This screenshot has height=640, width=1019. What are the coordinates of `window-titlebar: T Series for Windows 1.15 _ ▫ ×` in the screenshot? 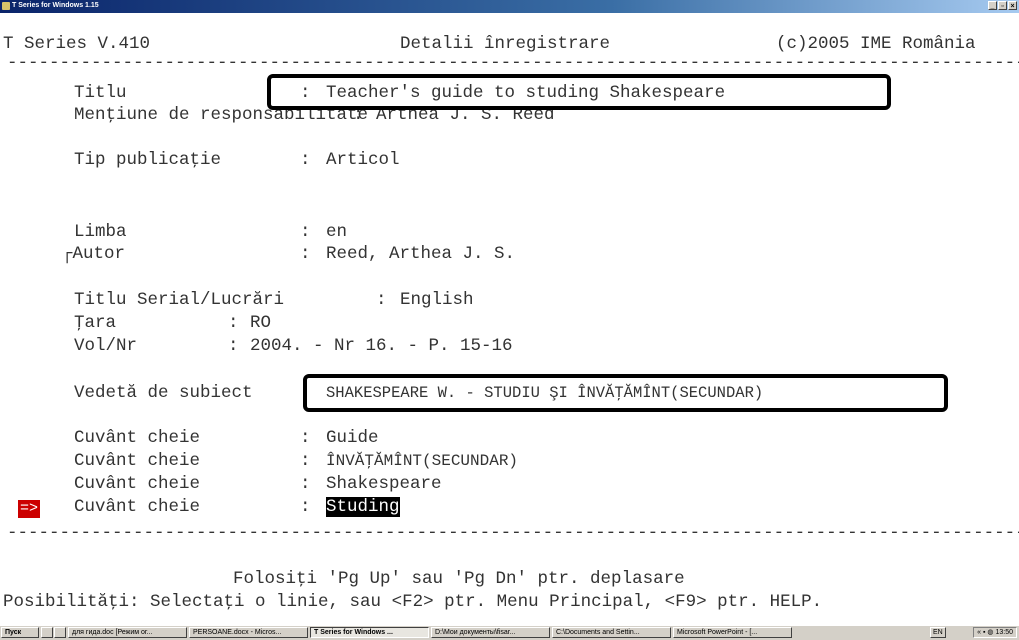 It's located at (509, 6).